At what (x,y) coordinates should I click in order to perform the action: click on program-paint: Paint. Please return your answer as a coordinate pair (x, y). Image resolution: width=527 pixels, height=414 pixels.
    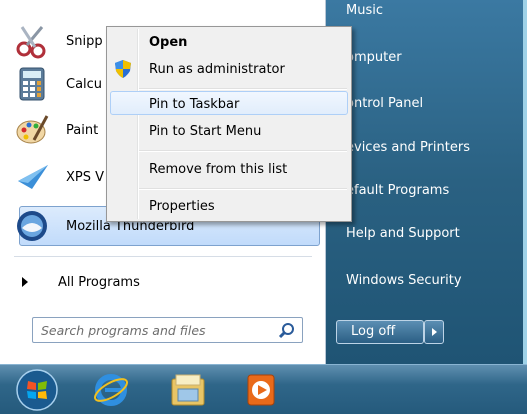
    Looking at the image, I should click on (56, 130).